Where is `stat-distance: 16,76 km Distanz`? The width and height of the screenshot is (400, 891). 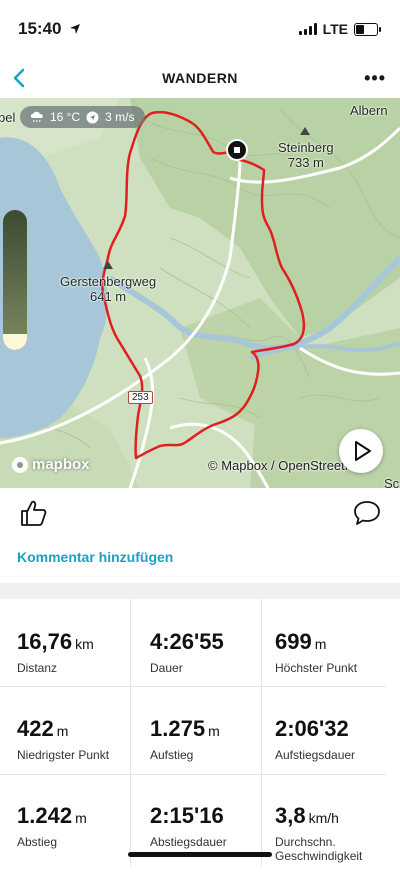
stat-distance: 16,76 km Distanz is located at coordinates (77, 673).